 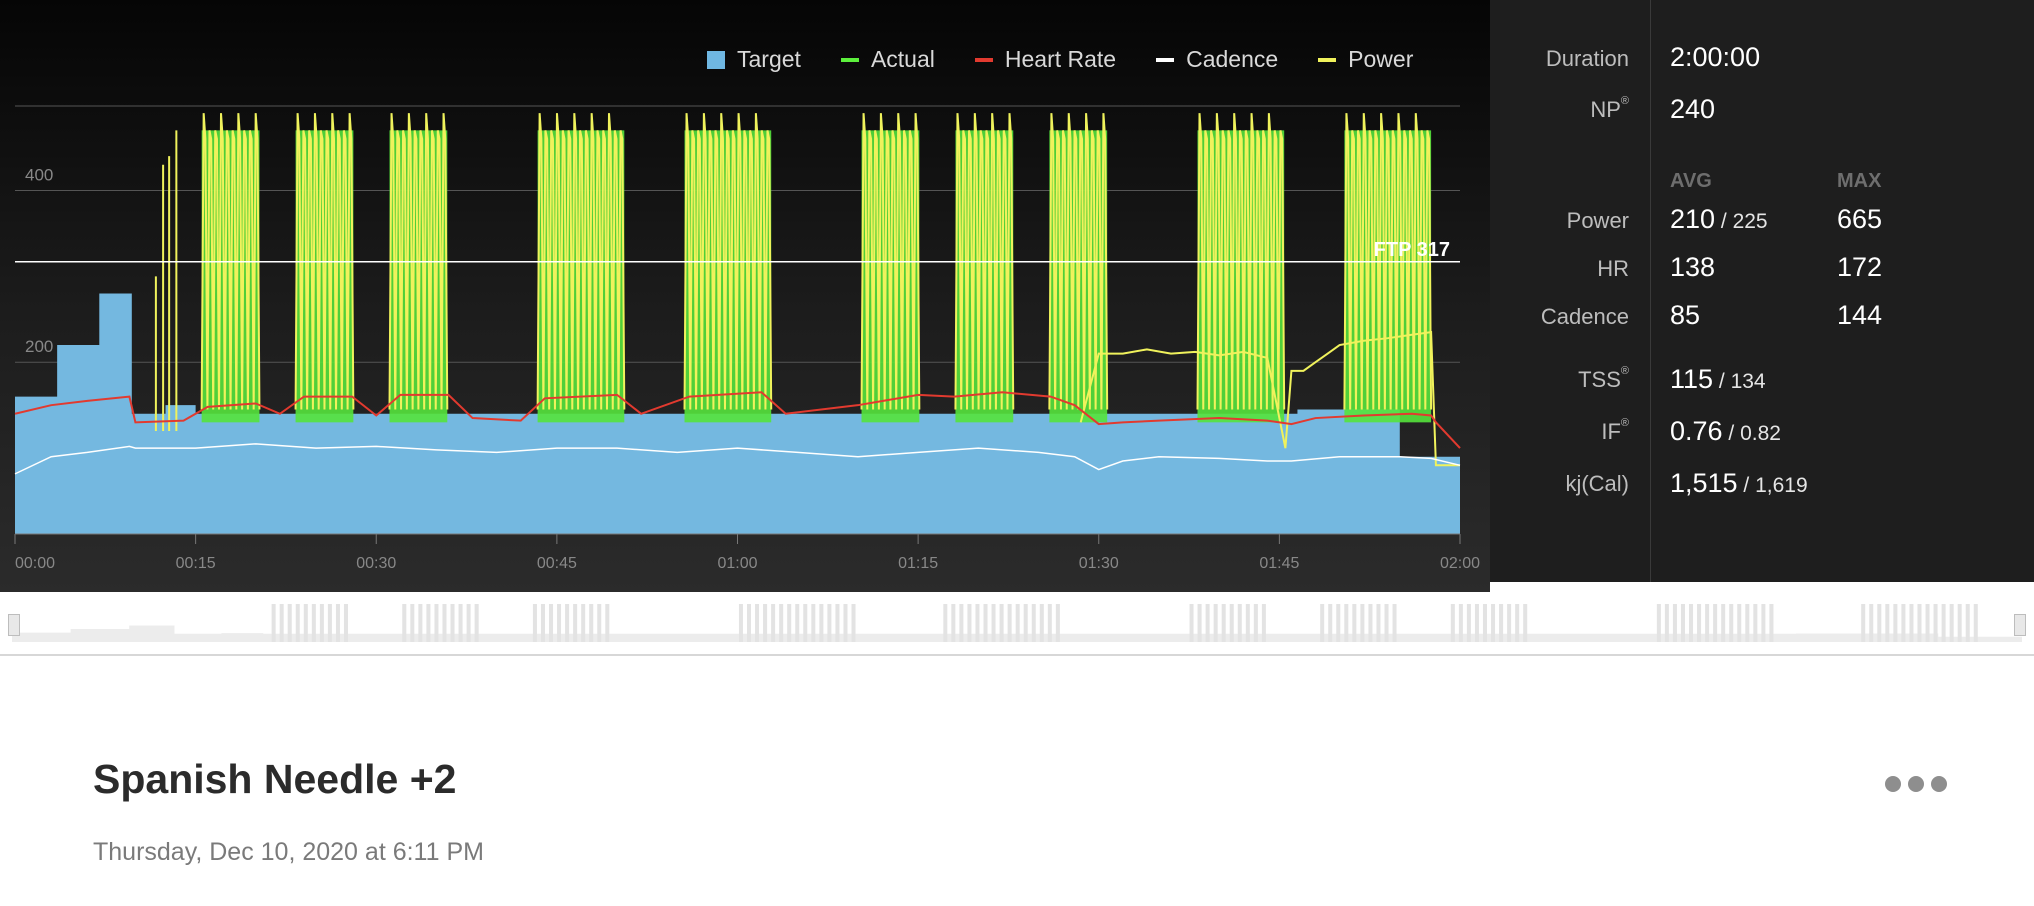 I want to click on legend-label: Actual, so click(x=902, y=59).